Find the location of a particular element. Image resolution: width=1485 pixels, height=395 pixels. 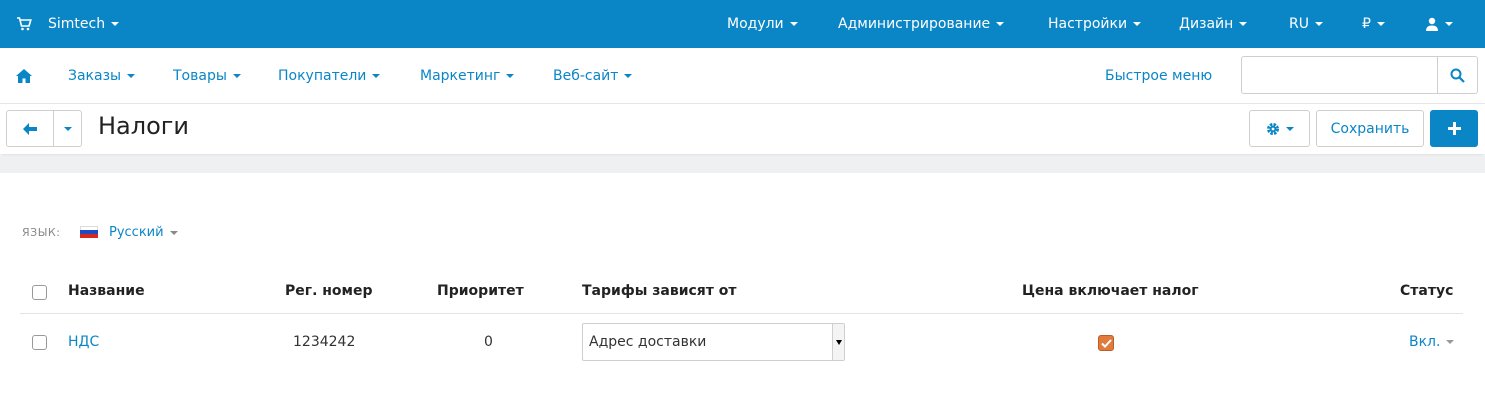

nav-products-label: Товары is located at coordinates (200, 76).